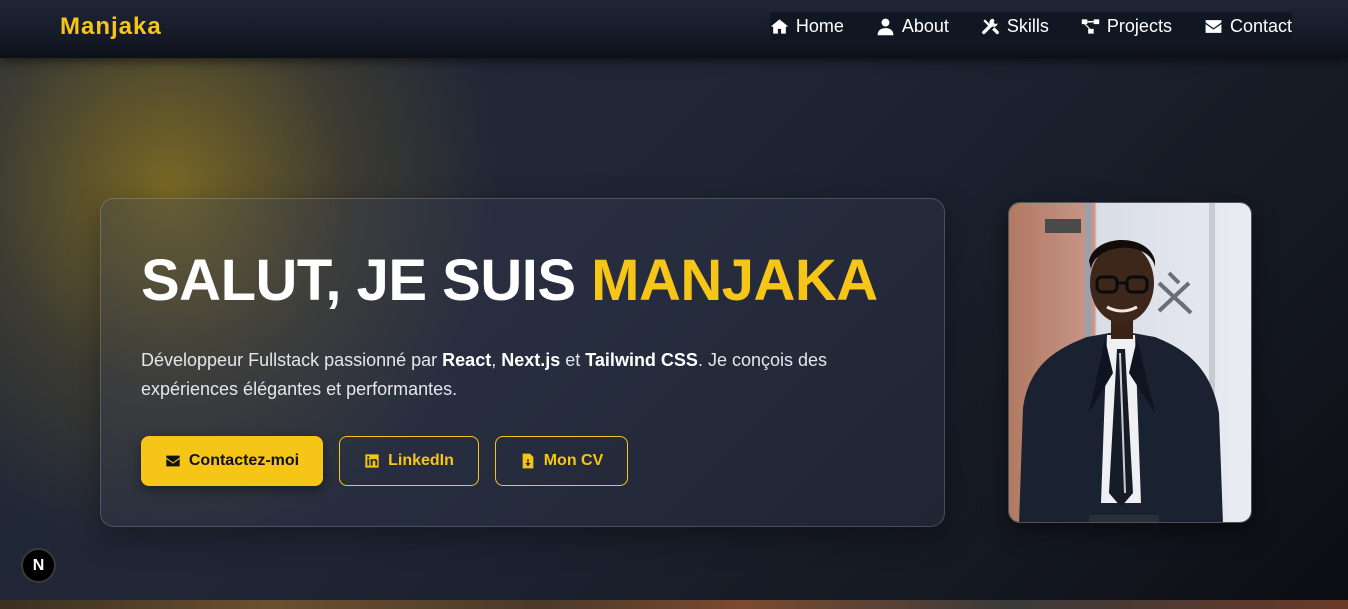 This screenshot has height=609, width=1348. I want to click on nav-item-home: Home, so click(807, 26).